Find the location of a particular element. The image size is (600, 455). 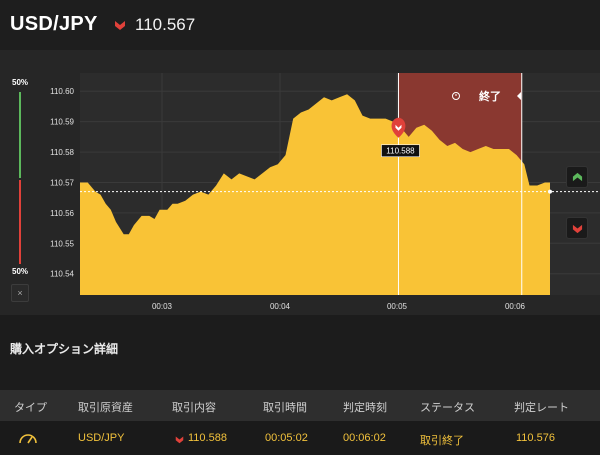

low-button is located at coordinates (577, 228).